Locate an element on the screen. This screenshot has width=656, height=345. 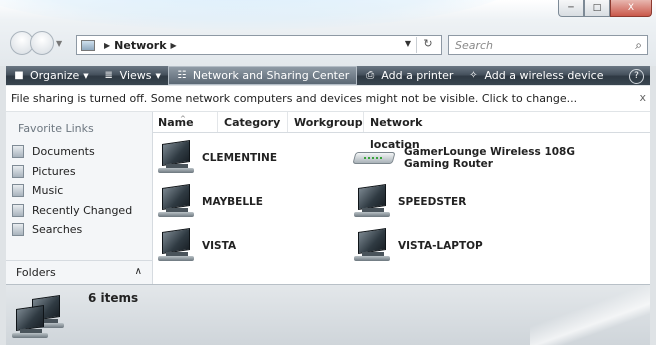
add-printer-label: Add a printer is located at coordinates (417, 75).